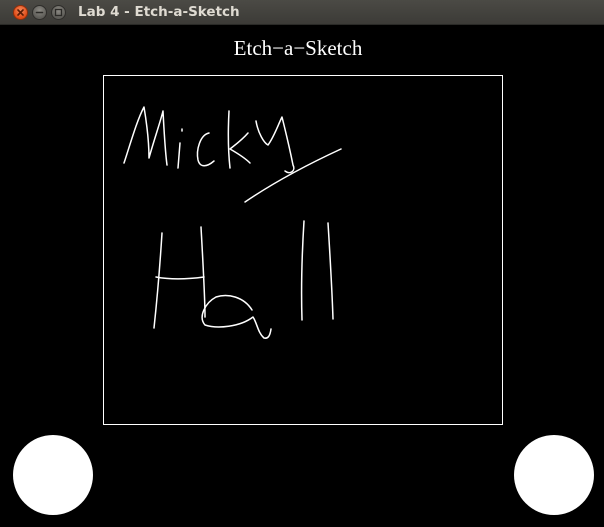 The height and width of the screenshot is (527, 604). I want to click on stroke-letter-c, so click(205, 149).